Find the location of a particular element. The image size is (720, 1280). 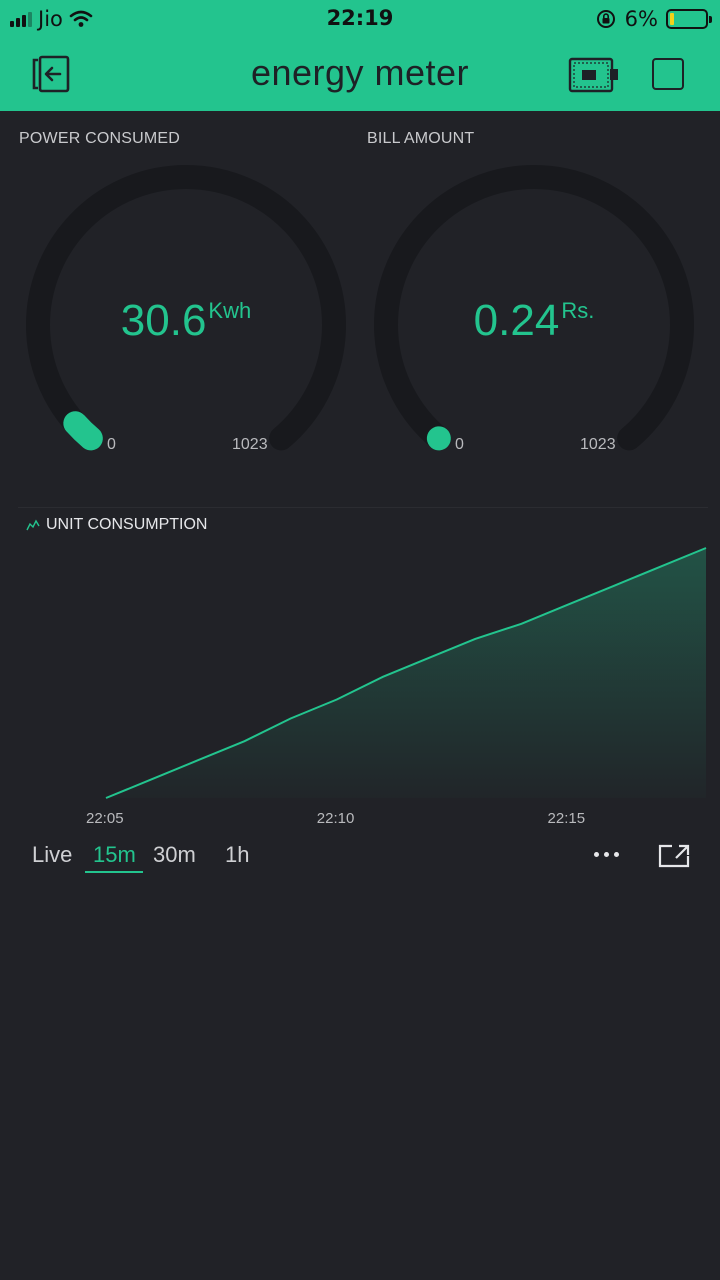

gauge-fill is located at coordinates (83, 431).